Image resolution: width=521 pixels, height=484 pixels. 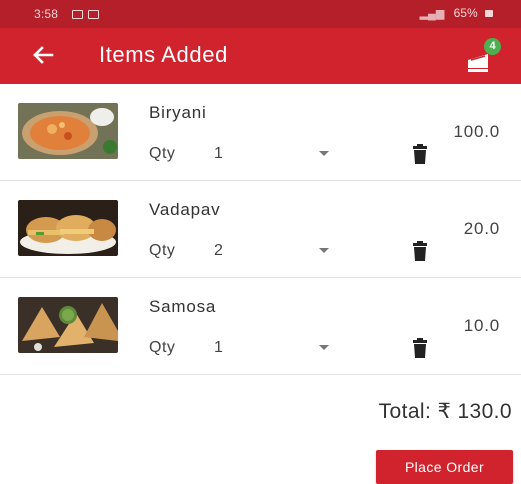 I want to click on lock-icon, so click(x=489, y=14).